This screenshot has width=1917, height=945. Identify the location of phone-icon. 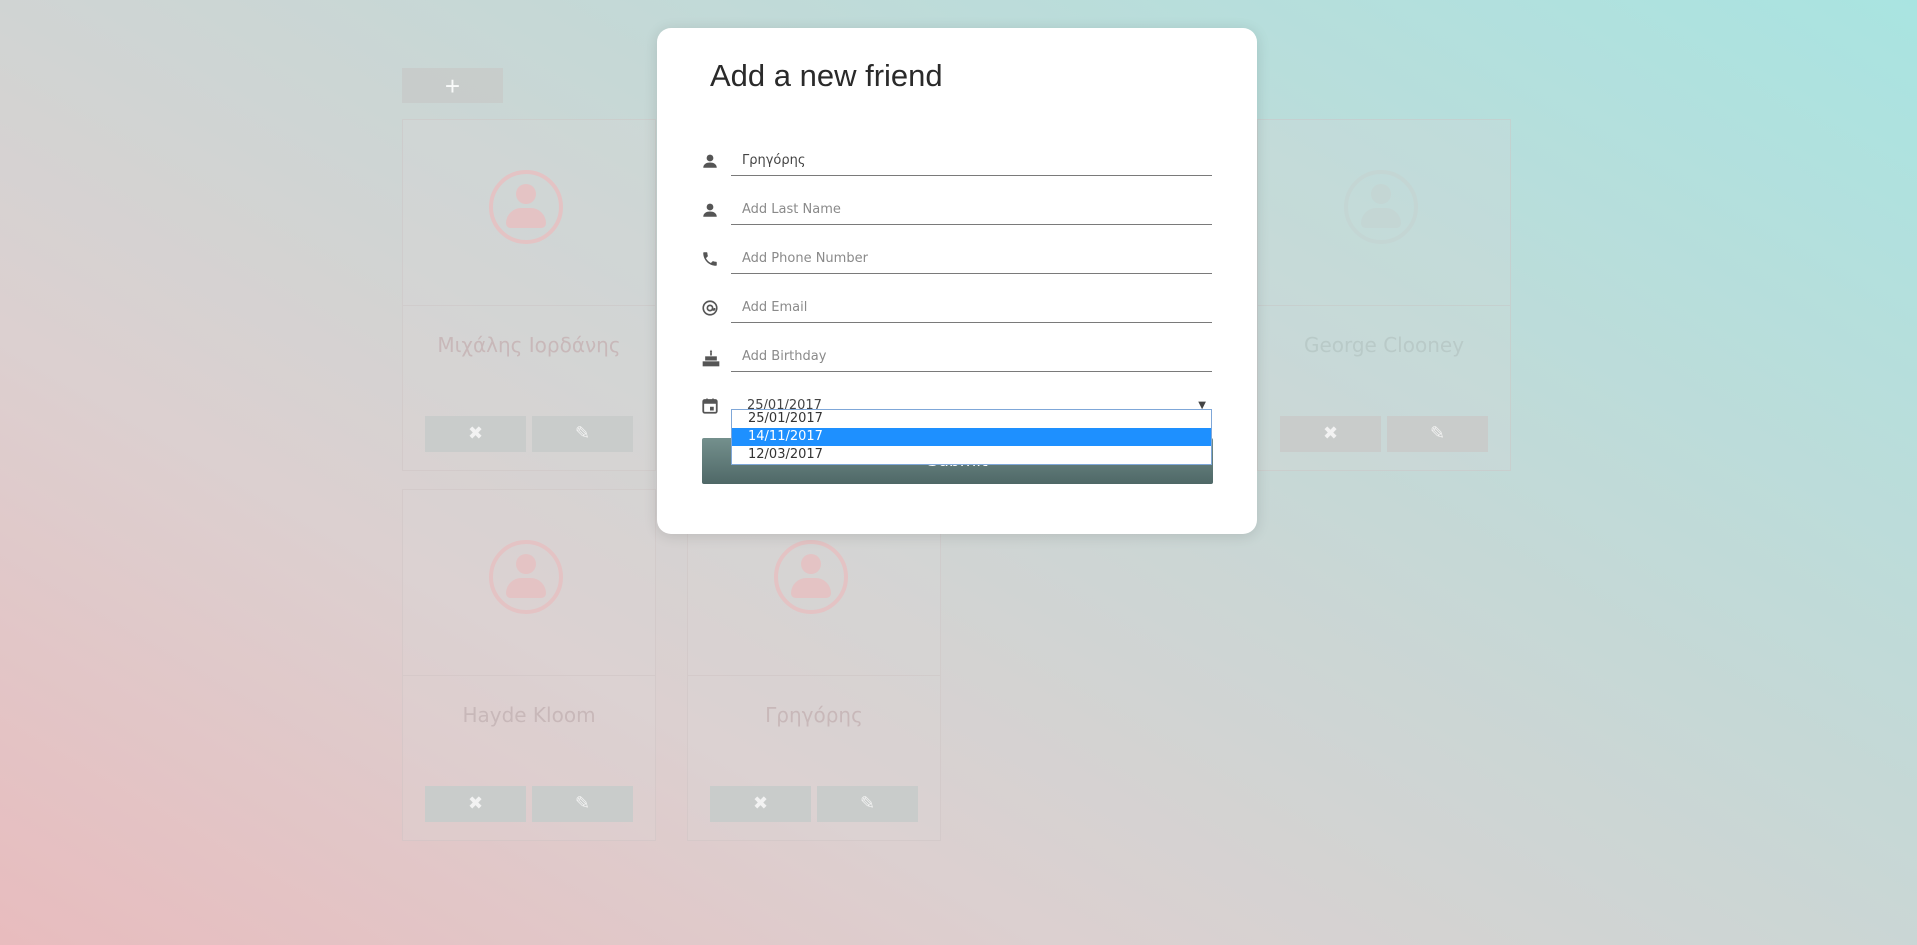
(712, 261).